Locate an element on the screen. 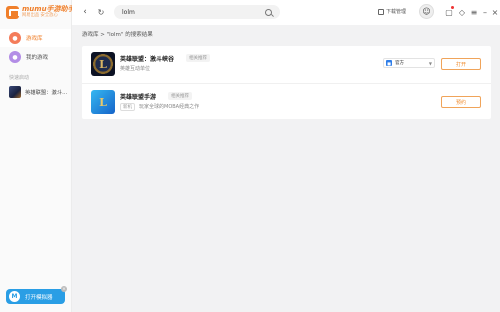 The width and height of the screenshot is (500, 312). chevron-left-icon: ‹ is located at coordinates (85, 12).